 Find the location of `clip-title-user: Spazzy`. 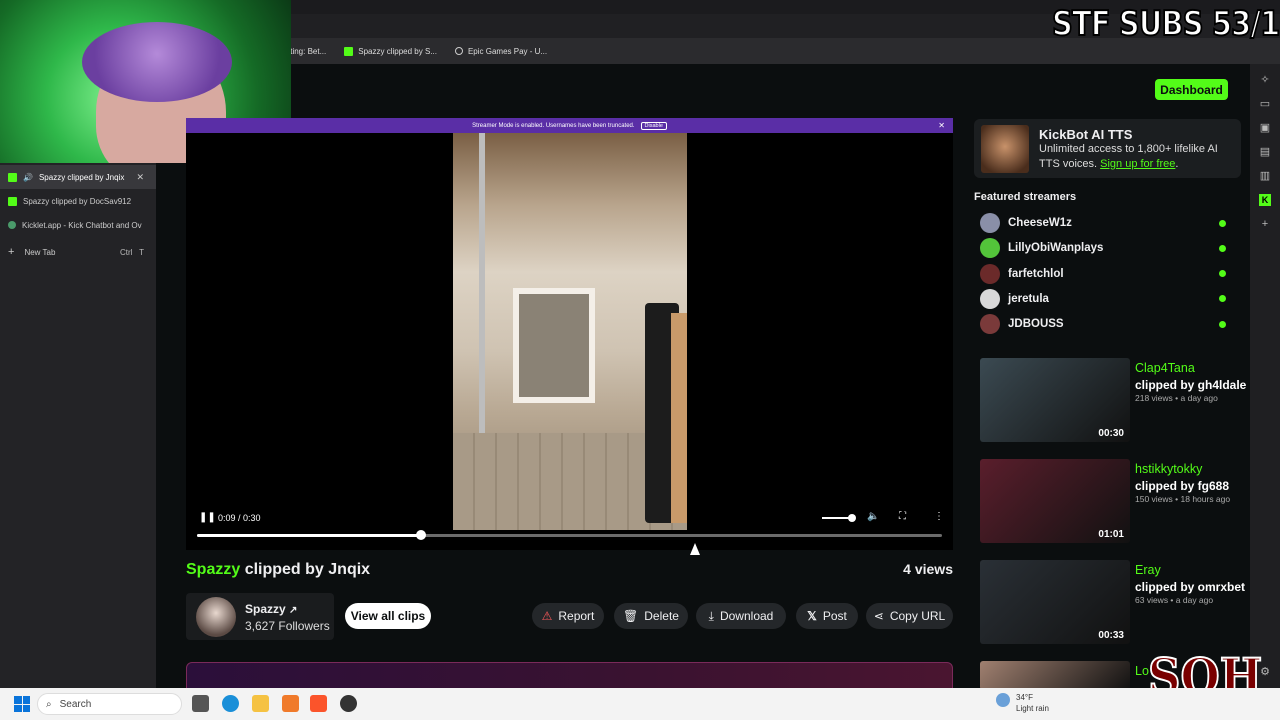

clip-title-user: Spazzy is located at coordinates (213, 569).